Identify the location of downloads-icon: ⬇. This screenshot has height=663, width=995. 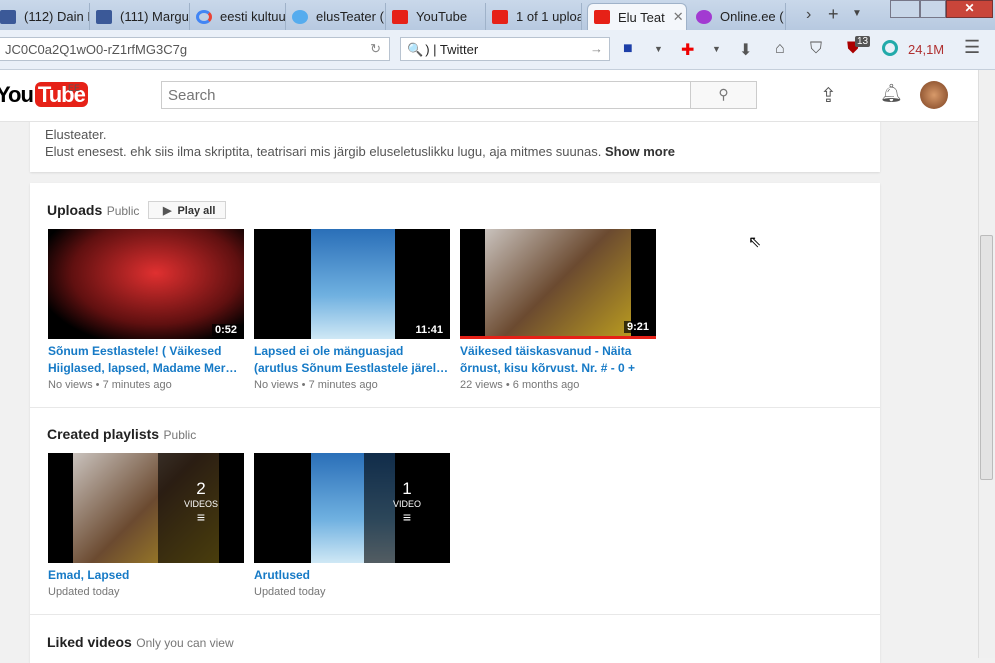
(745, 50).